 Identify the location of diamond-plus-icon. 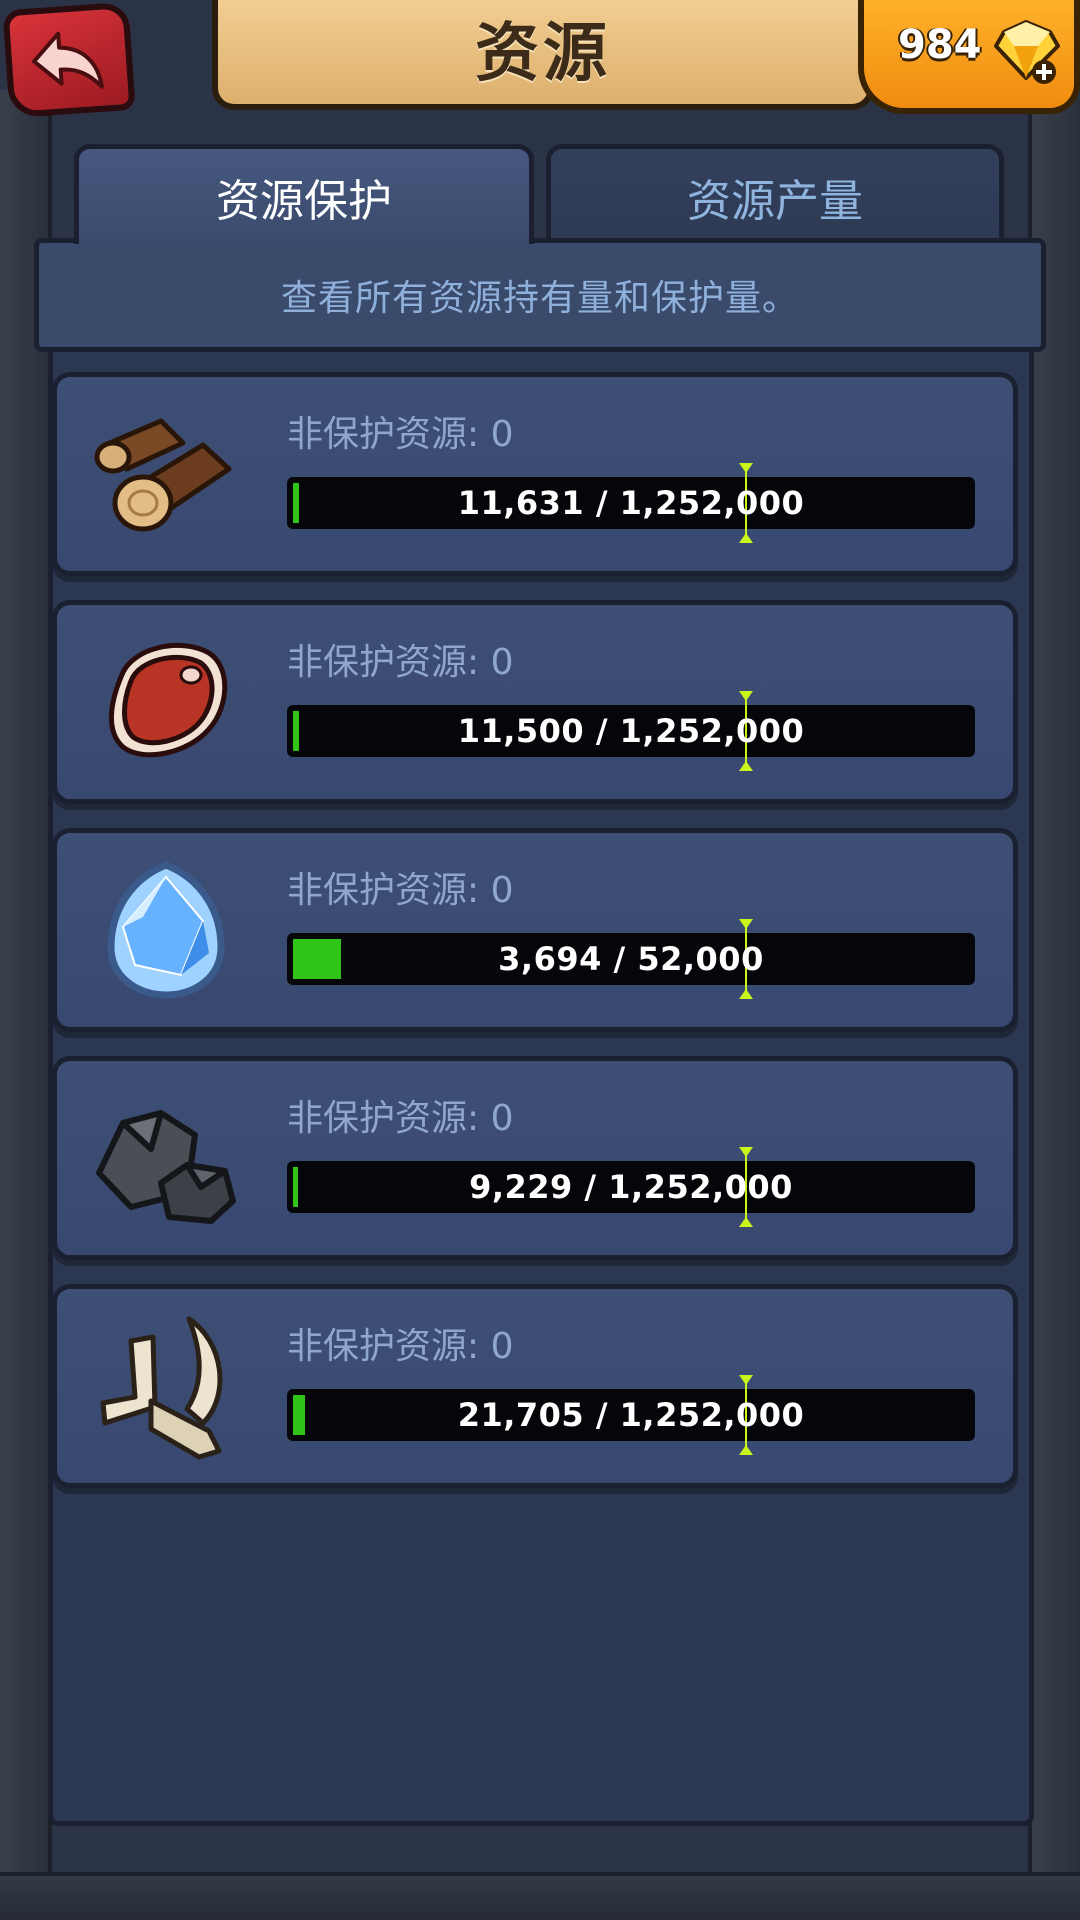
(1027, 52).